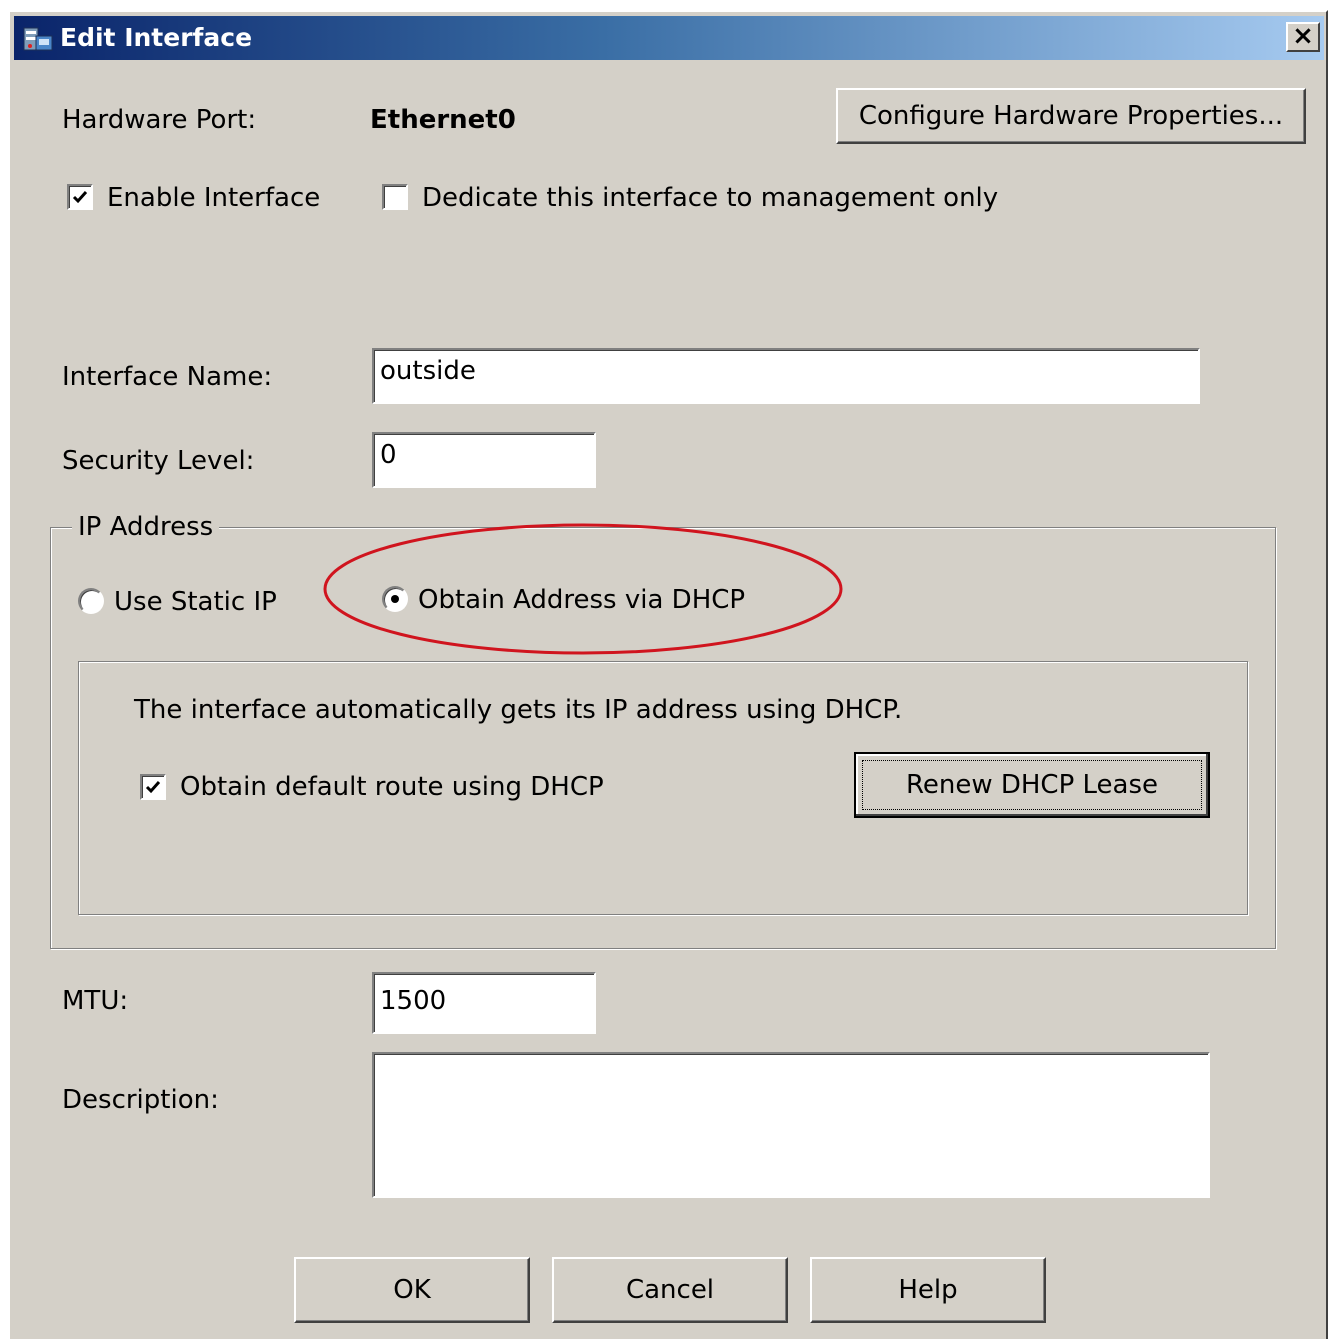 The height and width of the screenshot is (1339, 1331). Describe the element at coordinates (167, 377) in the screenshot. I see `interface-name-label: Interface Name:` at that location.